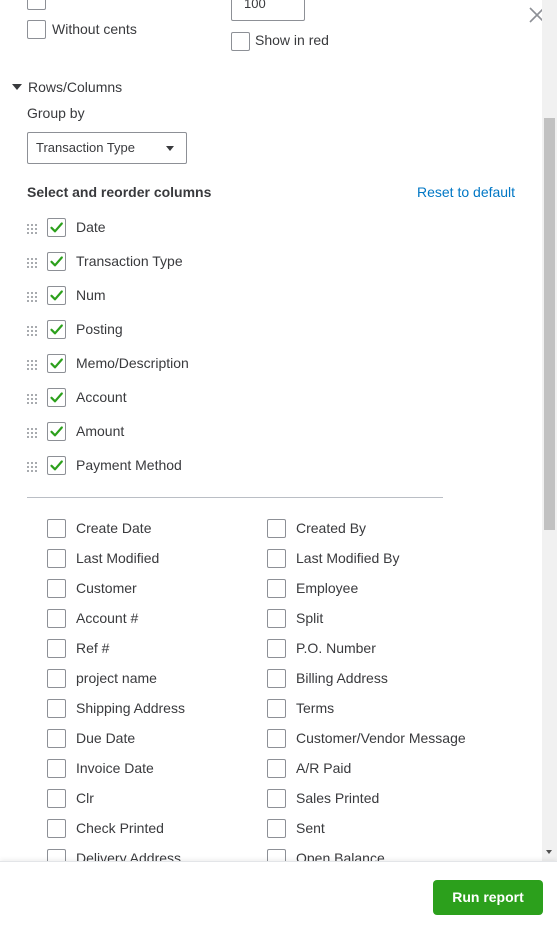 This screenshot has height=928, width=557. What do you see at coordinates (56, 113) in the screenshot?
I see `group-by-label: Group by` at bounding box center [56, 113].